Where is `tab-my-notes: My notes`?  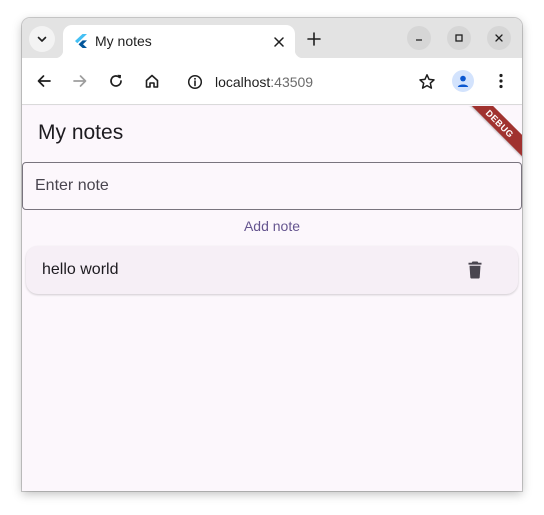 tab-my-notes: My notes is located at coordinates (179, 41).